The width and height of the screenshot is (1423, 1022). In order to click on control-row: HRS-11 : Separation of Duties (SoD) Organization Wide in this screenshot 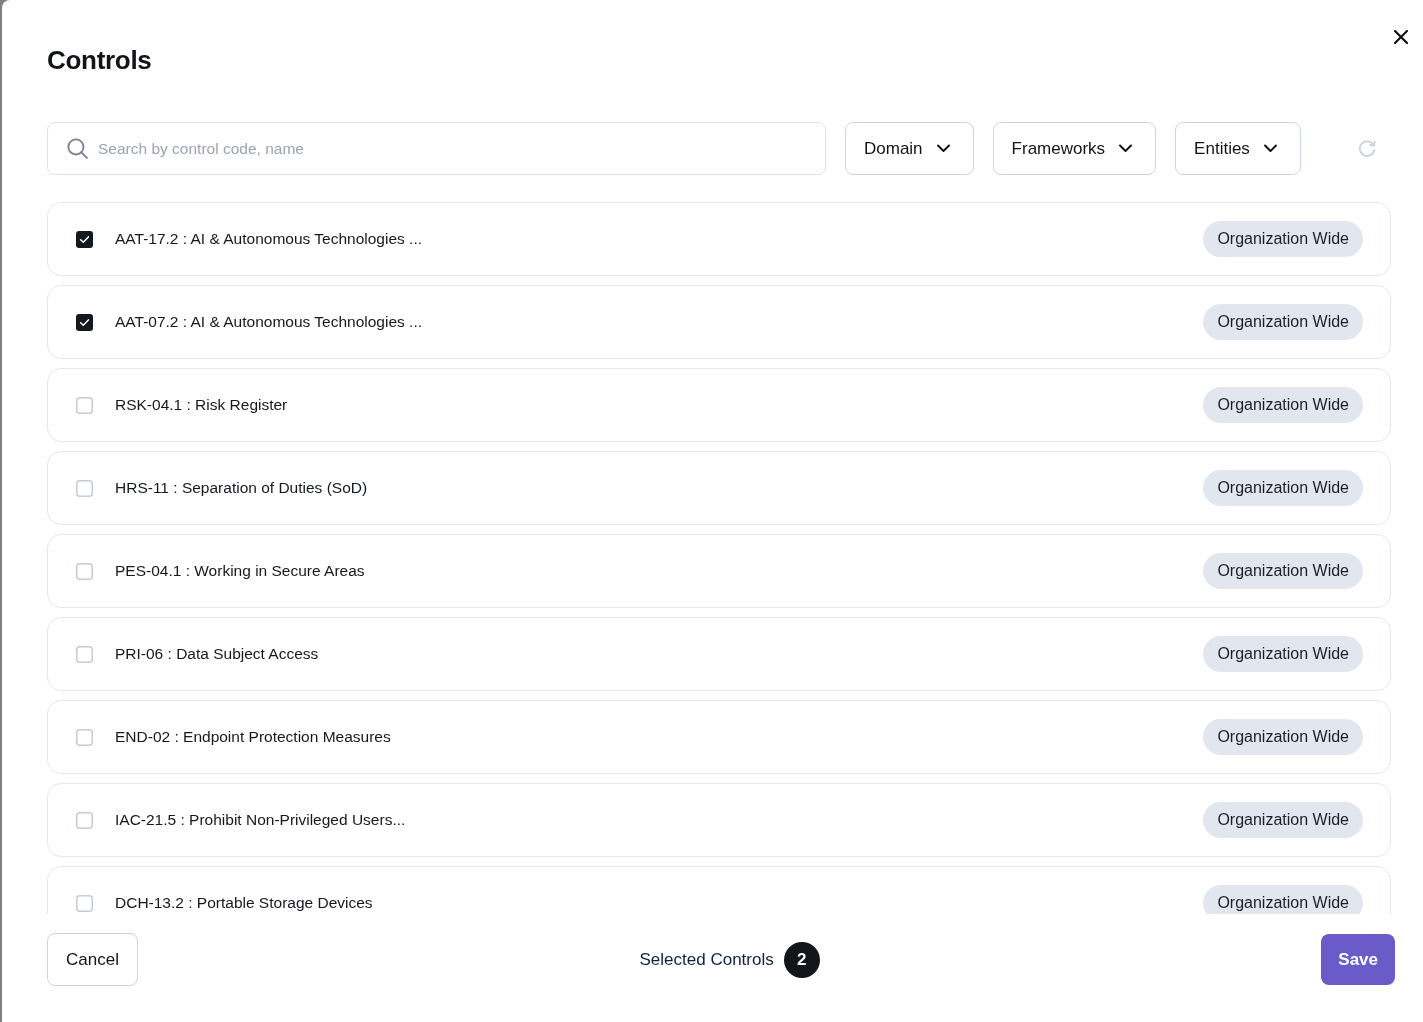, I will do `click(719, 488)`.